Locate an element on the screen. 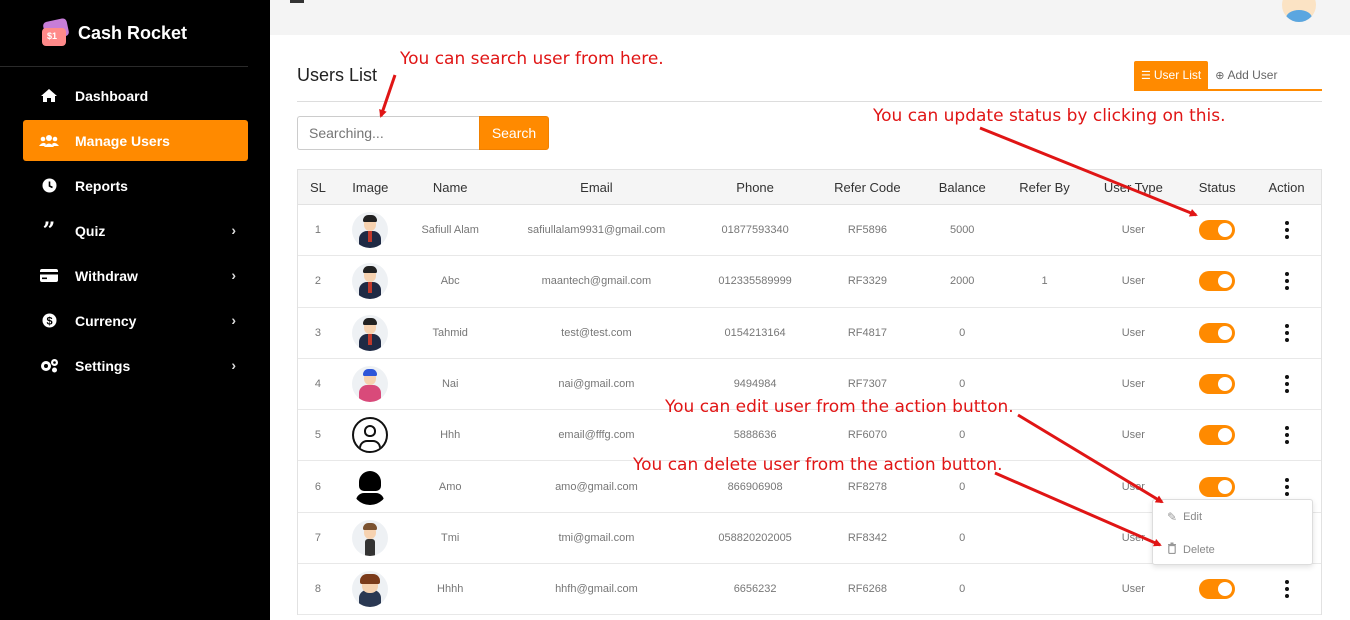 The width and height of the screenshot is (1350, 620). menu-toggle-icon is located at coordinates (297, 1).